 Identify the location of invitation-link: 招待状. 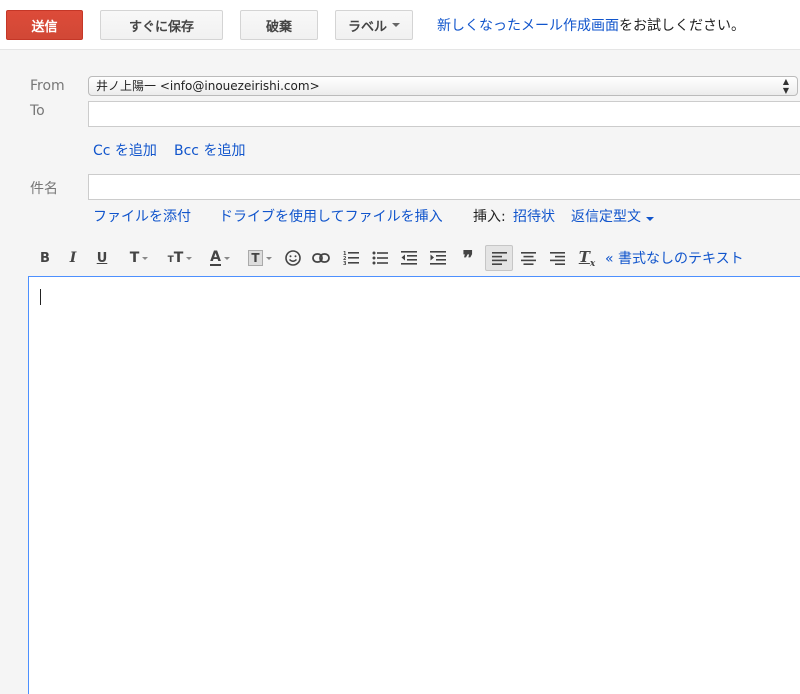
(534, 216).